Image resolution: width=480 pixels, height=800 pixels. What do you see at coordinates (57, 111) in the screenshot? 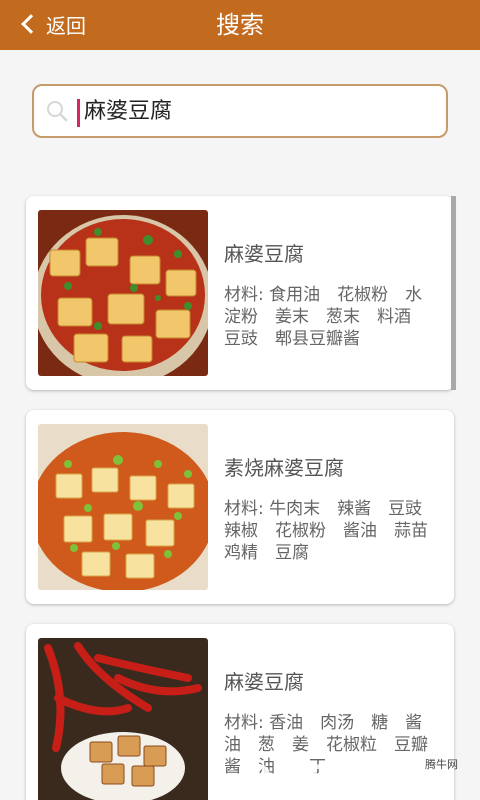
I see `search-icon` at bounding box center [57, 111].